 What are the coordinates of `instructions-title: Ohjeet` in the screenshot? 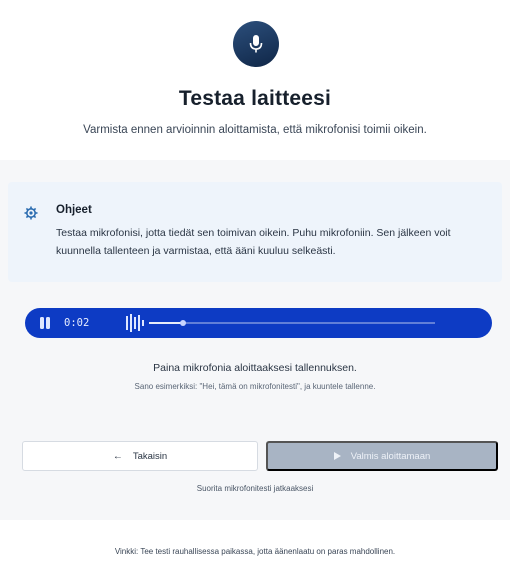 It's located at (74, 210).